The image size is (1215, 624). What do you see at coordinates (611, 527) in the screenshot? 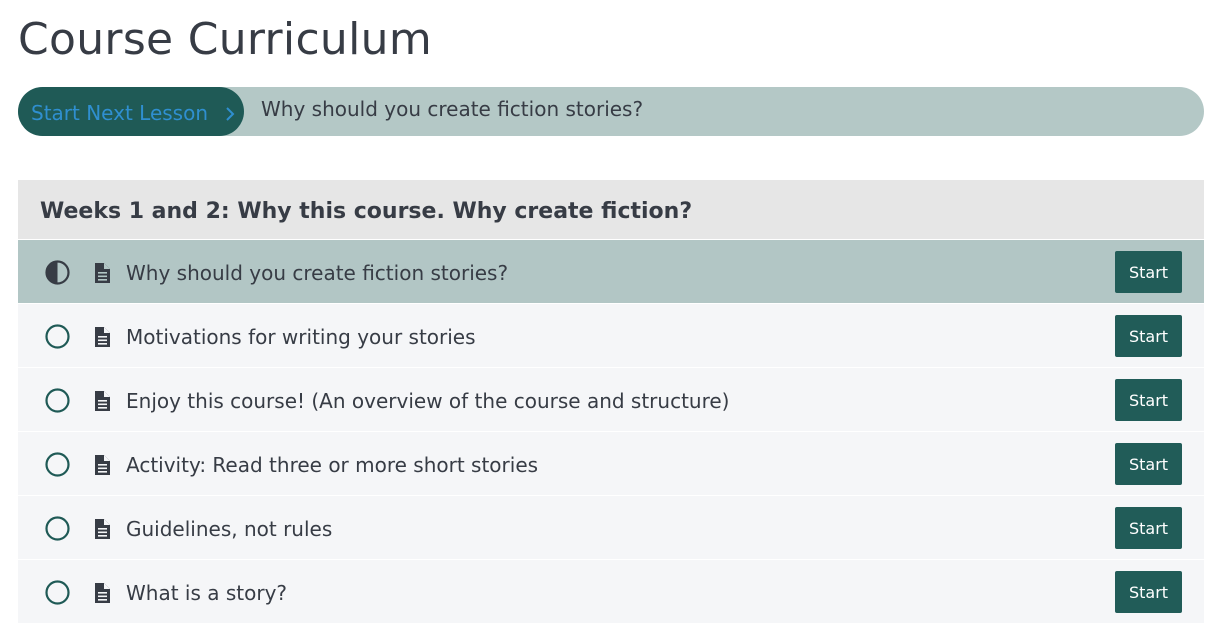
I see `lesson-row: Guidelines, not rules Start` at bounding box center [611, 527].